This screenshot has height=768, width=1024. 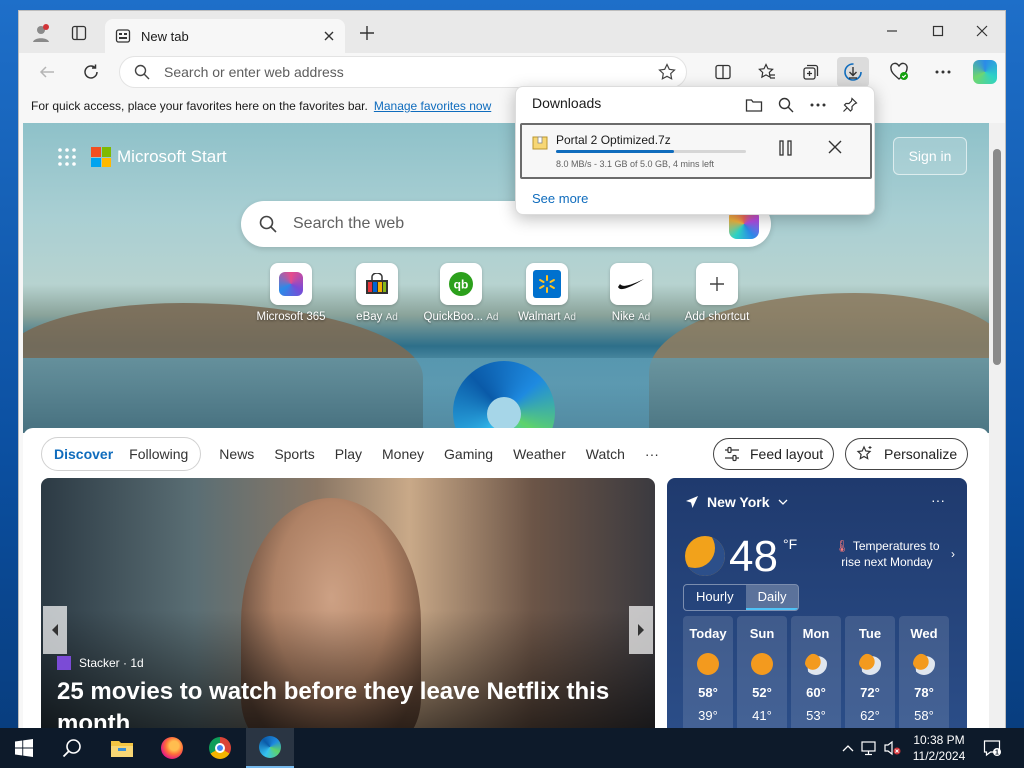 What do you see at coordinates (997, 257) in the screenshot?
I see `scrollbar-thumb` at bounding box center [997, 257].